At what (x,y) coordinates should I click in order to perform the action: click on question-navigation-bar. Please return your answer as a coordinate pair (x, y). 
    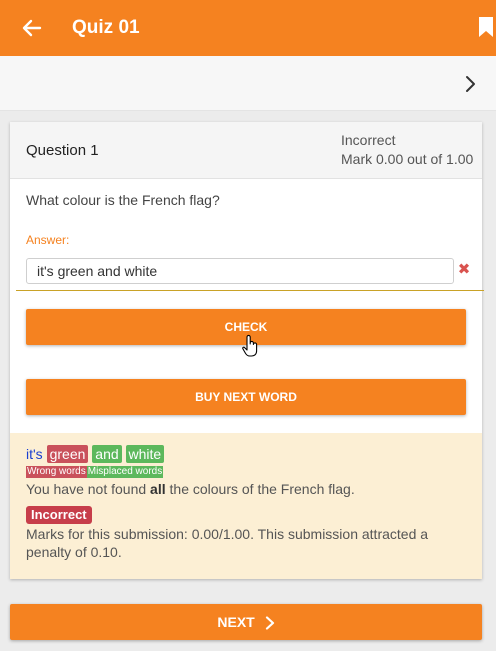
    Looking at the image, I should click on (248, 83).